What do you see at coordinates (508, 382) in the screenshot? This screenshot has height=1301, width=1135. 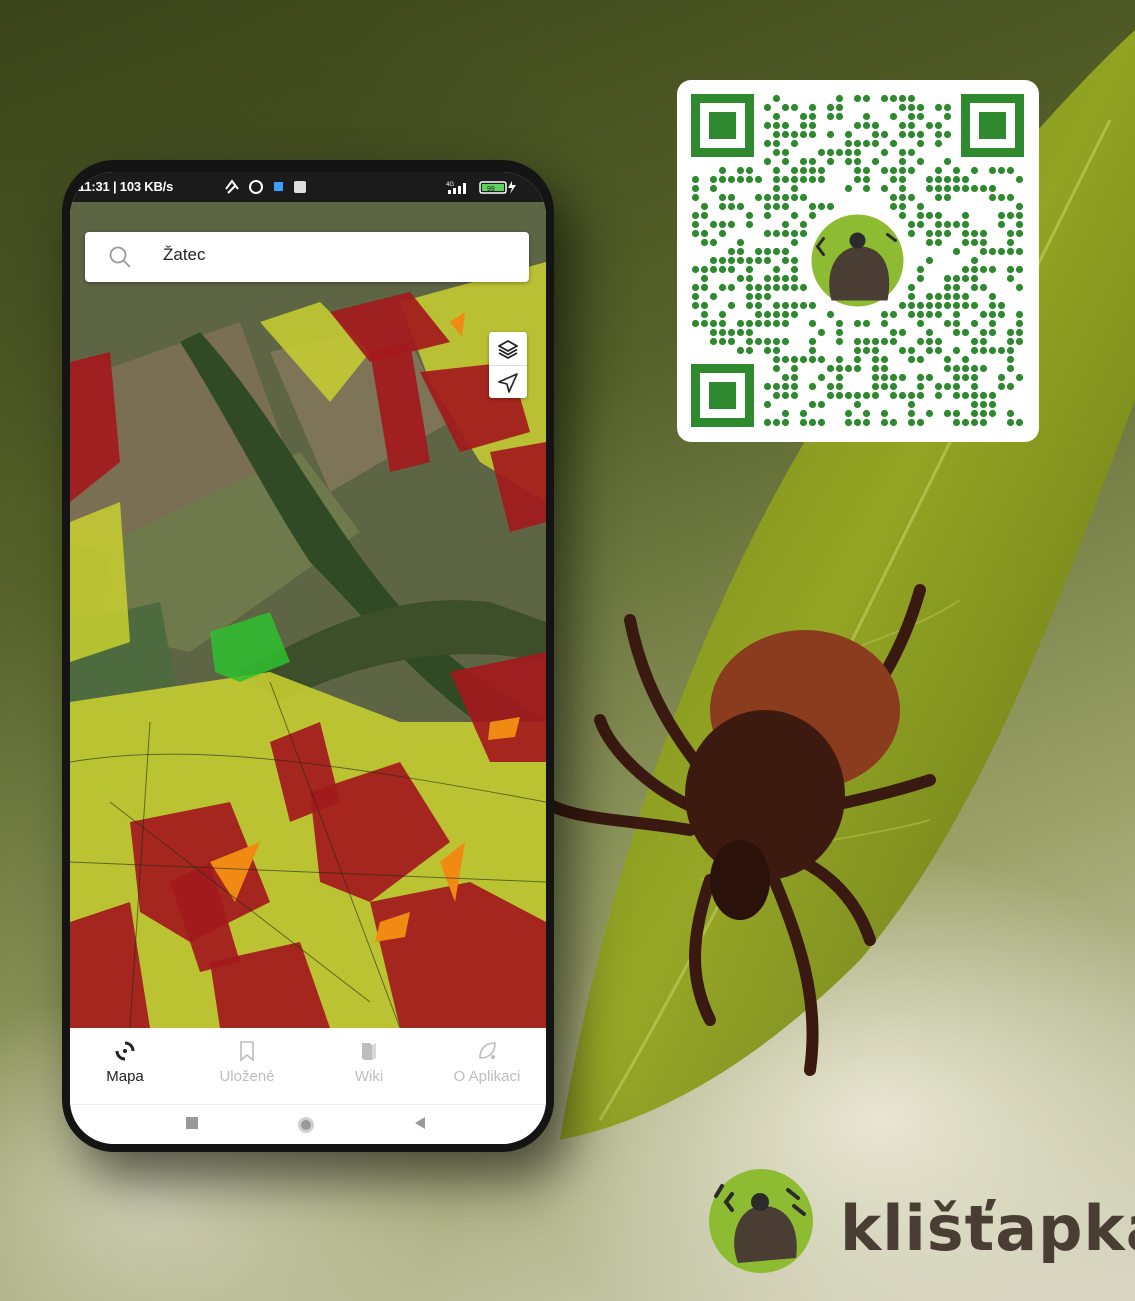 I see `locate-button` at bounding box center [508, 382].